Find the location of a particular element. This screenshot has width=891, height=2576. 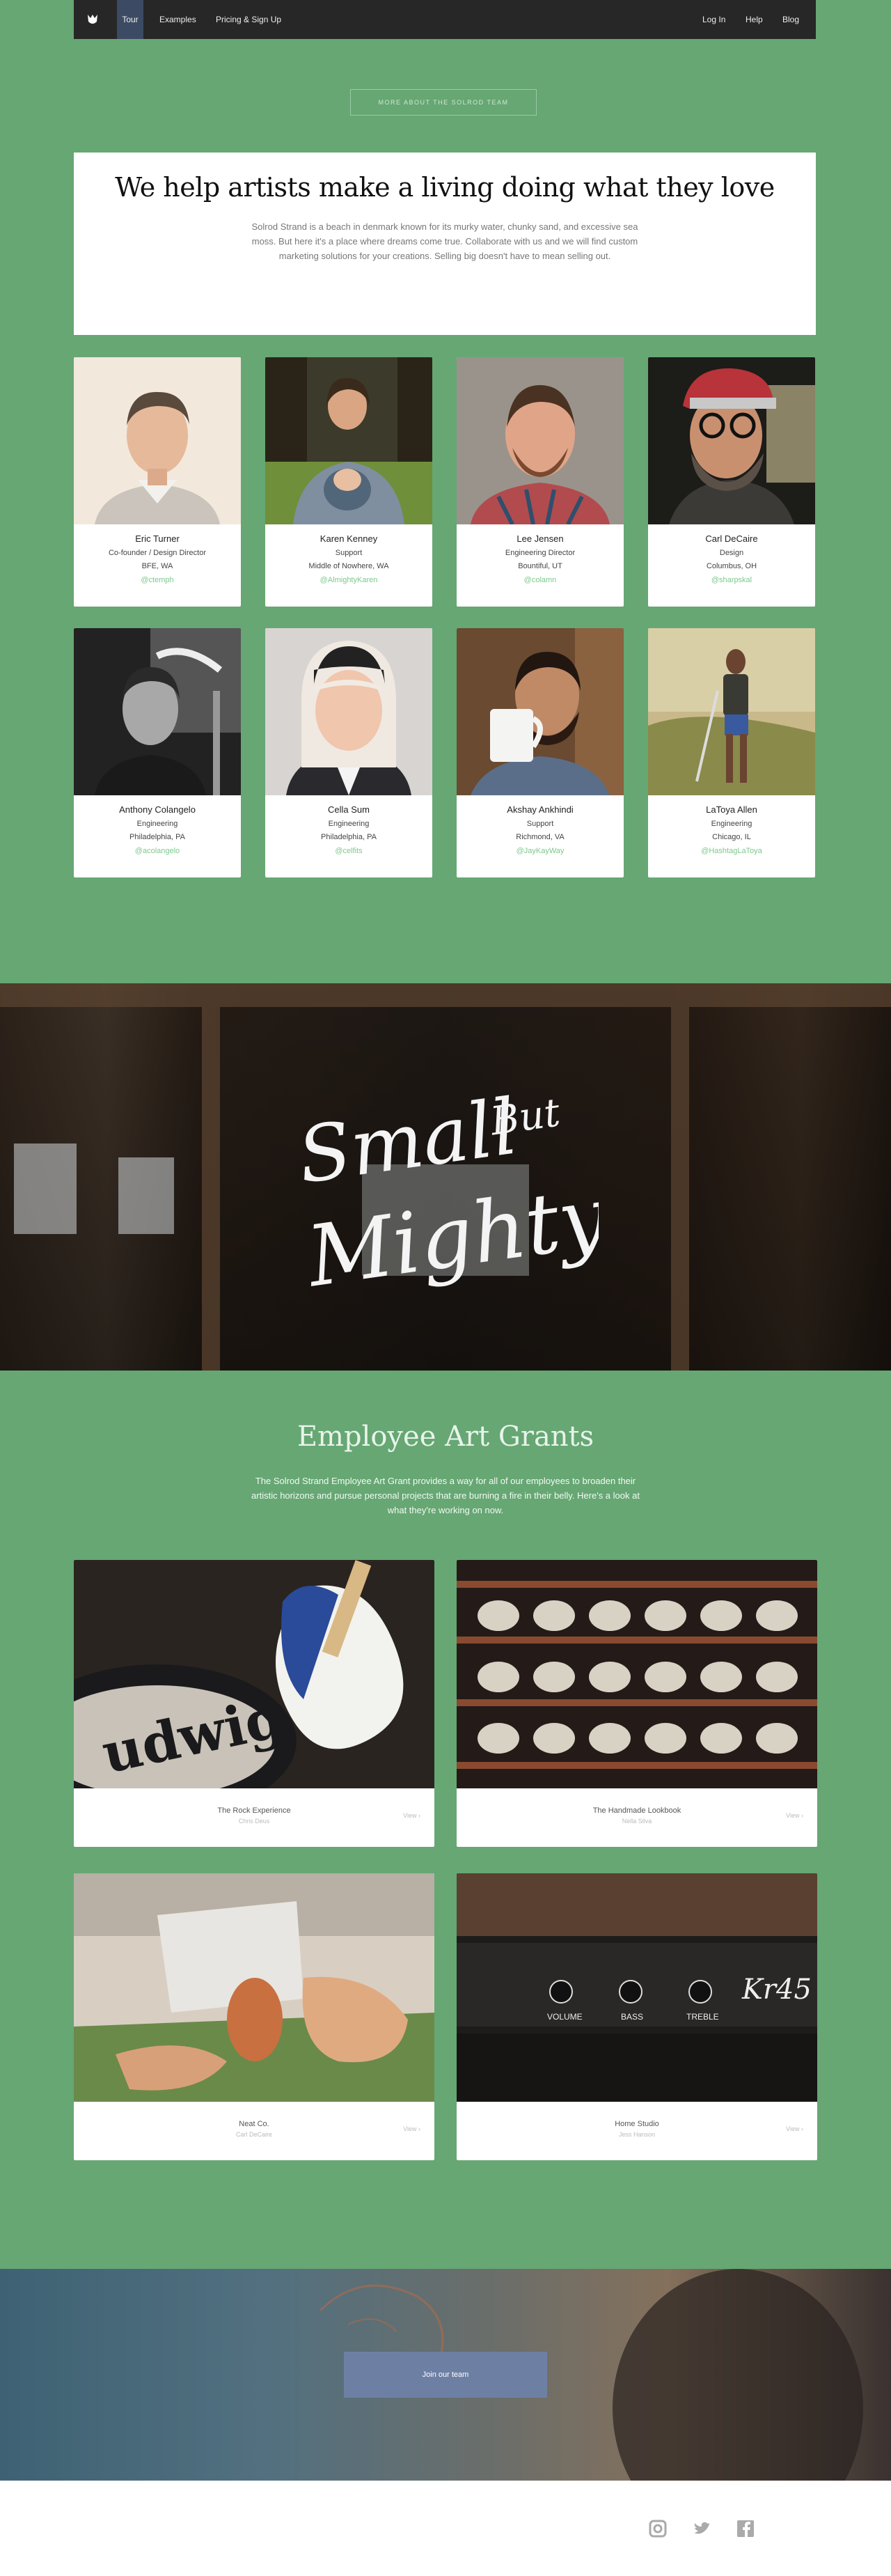

nav-examples: Examples is located at coordinates (177, 19).